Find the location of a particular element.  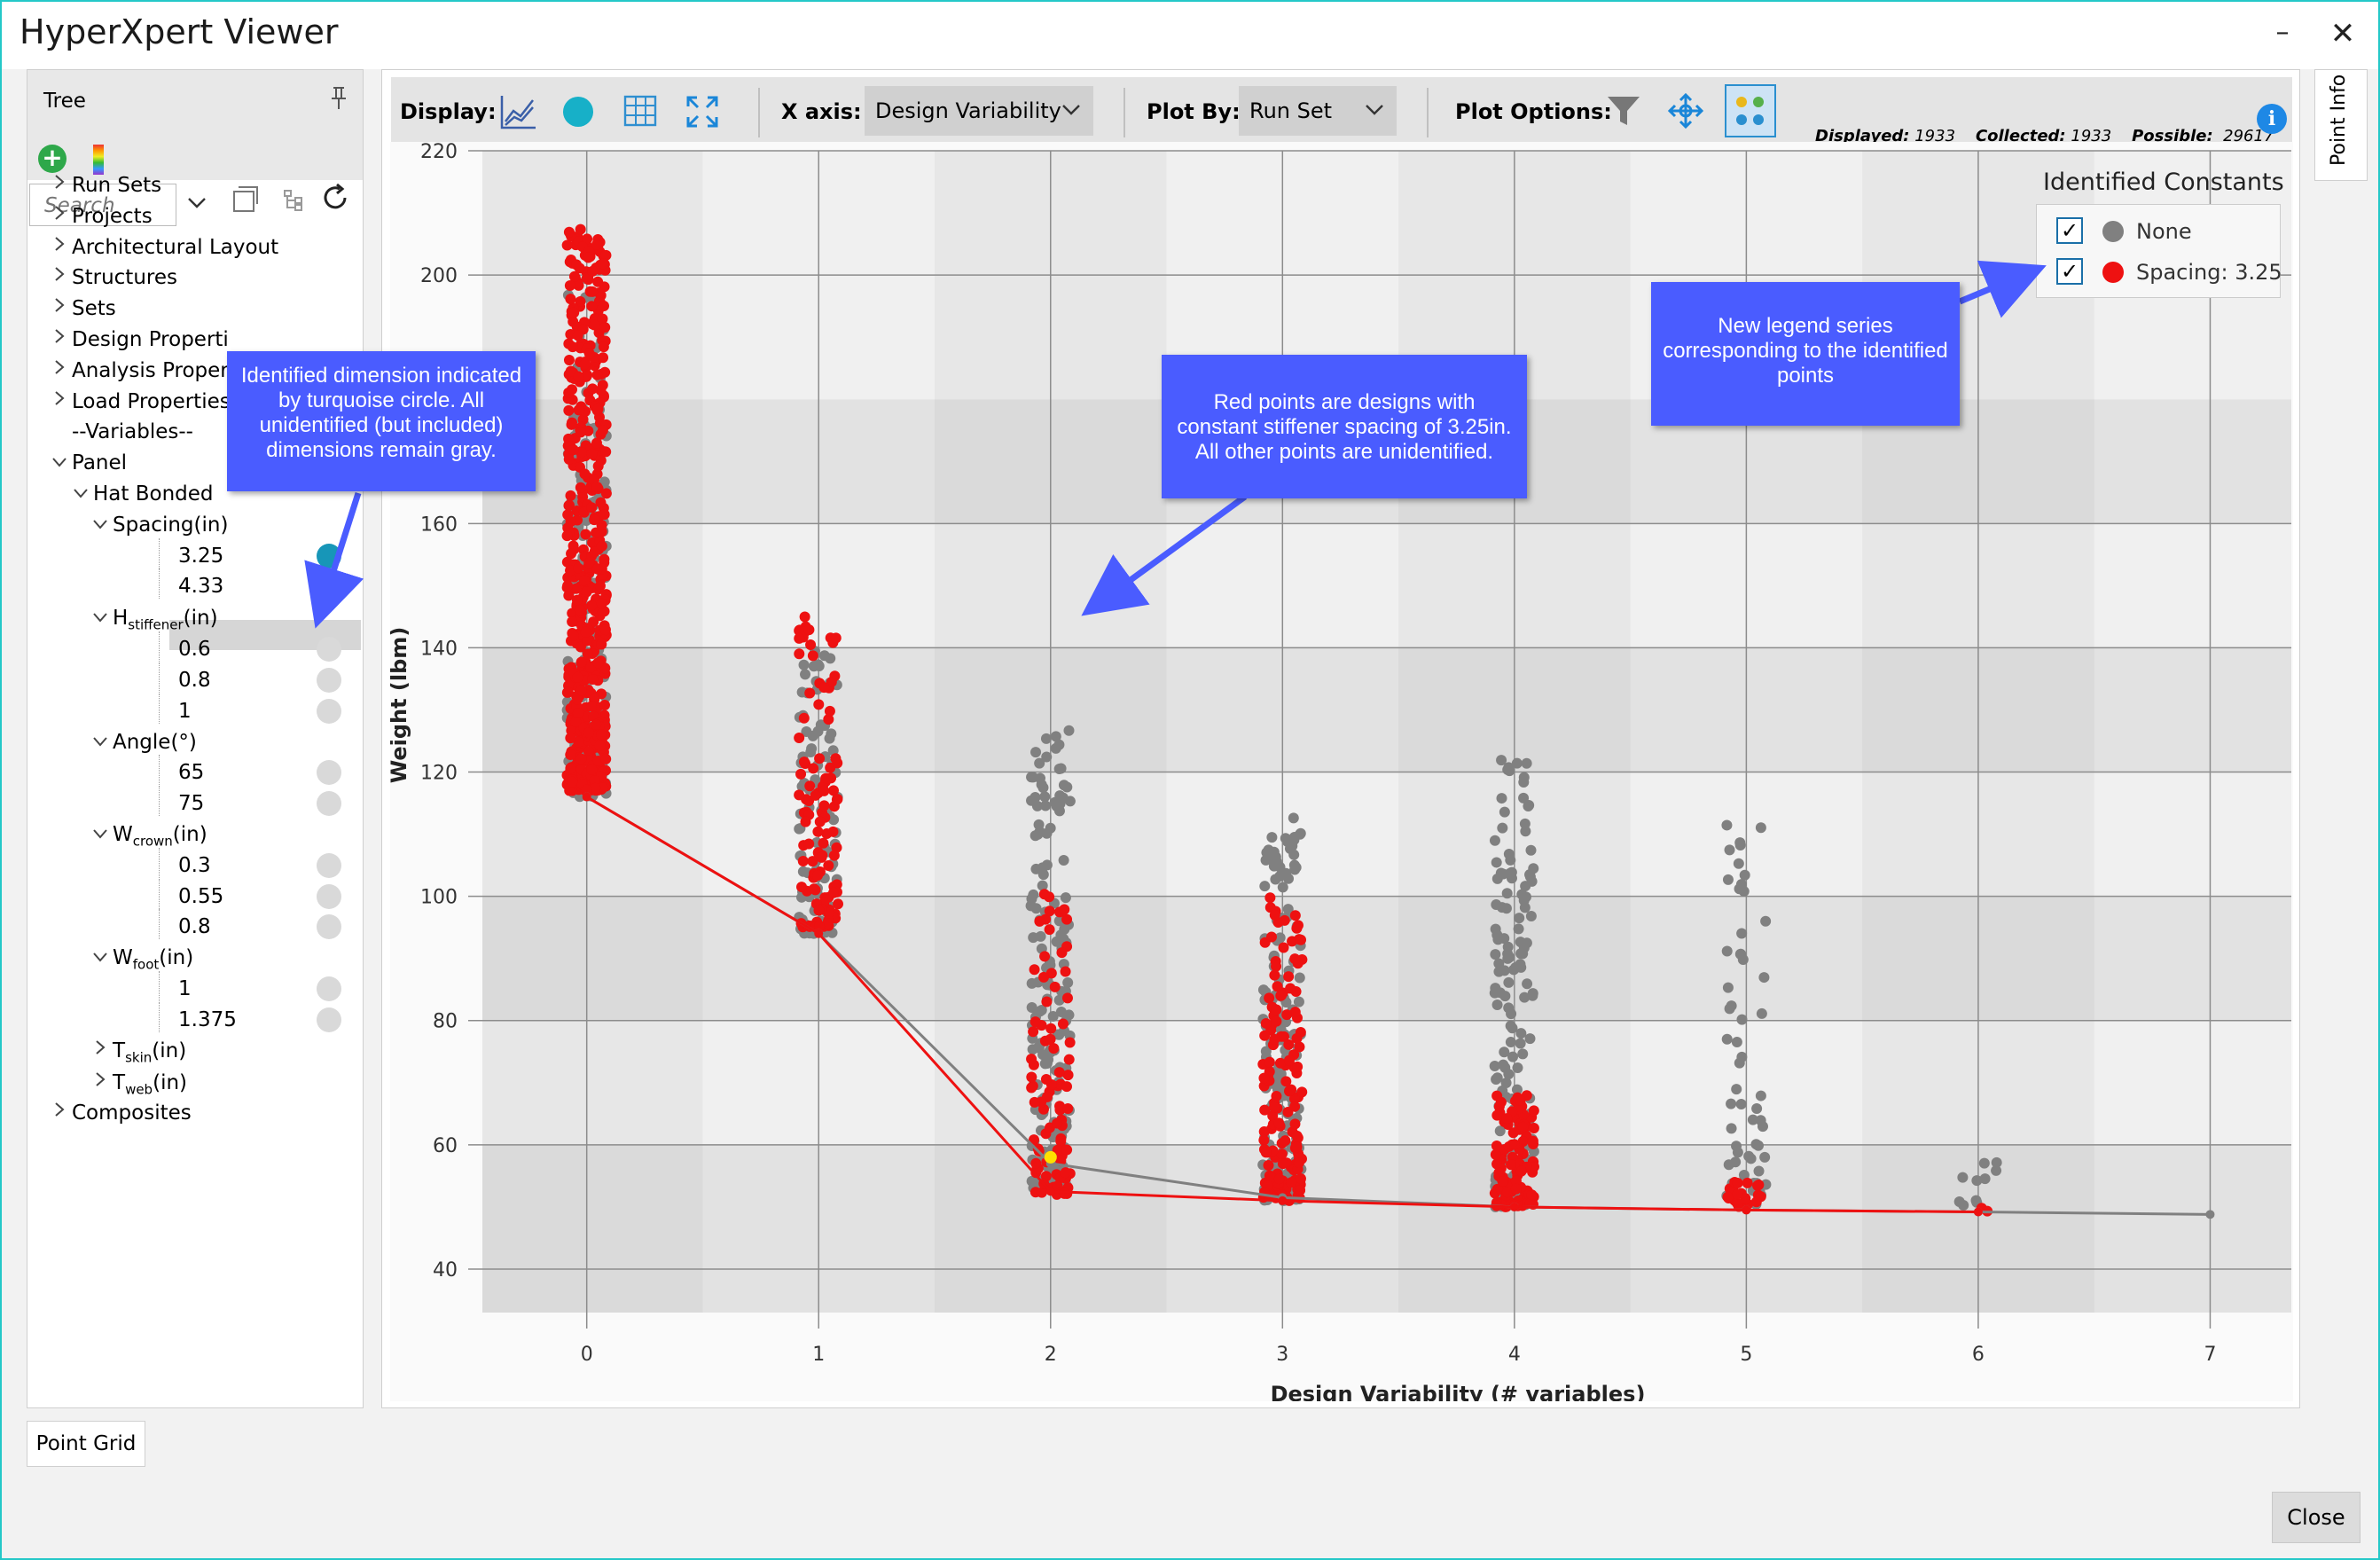

arrow-red is located at coordinates (1164, 555).